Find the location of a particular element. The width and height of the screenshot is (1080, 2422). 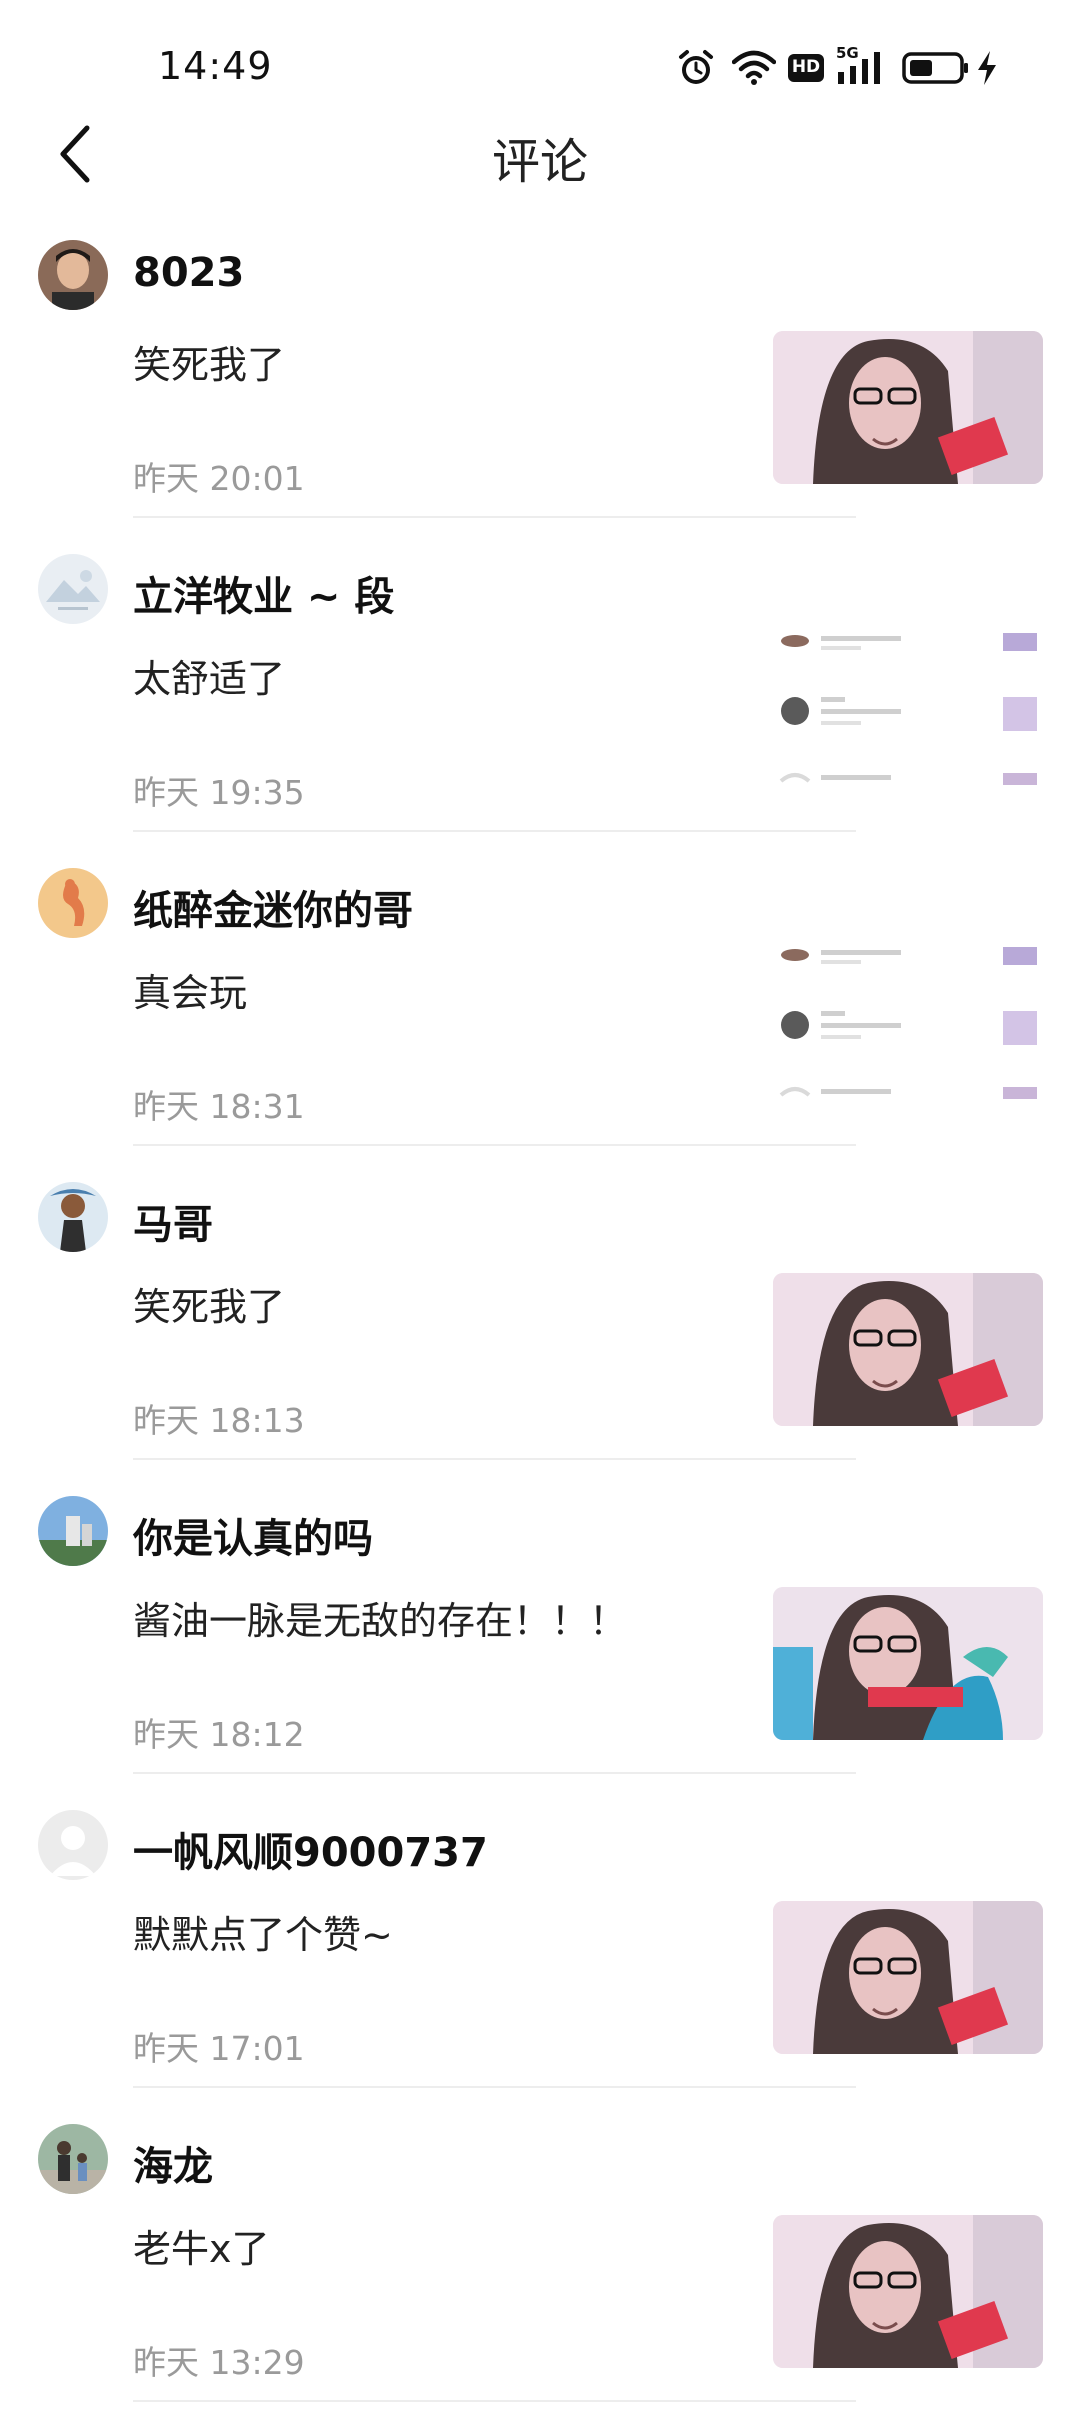

comment-time: 昨天 17:01 is located at coordinates (219, 2048).